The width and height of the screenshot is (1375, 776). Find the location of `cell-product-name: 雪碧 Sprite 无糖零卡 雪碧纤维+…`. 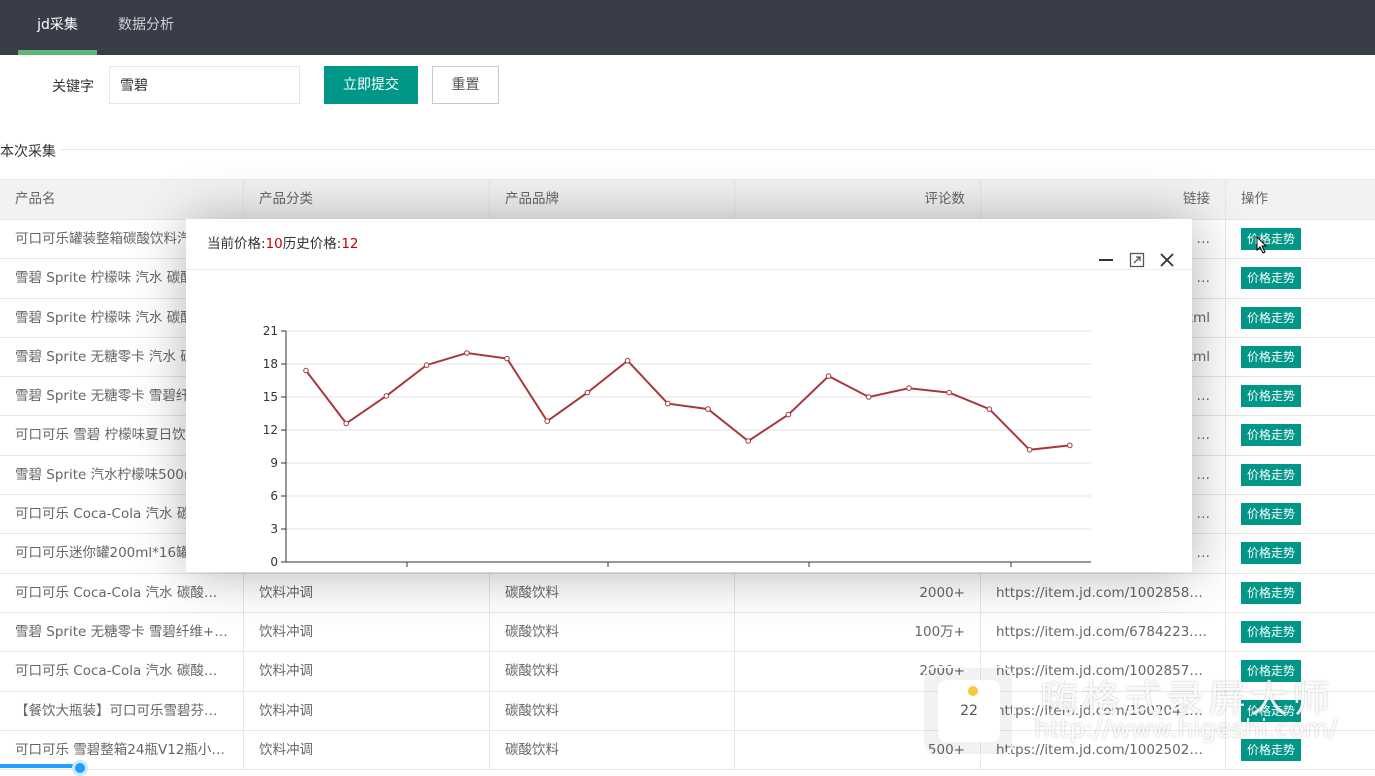

cell-product-name: 雪碧 Sprite 无糖零卡 雪碧纤维+… is located at coordinates (122, 632).